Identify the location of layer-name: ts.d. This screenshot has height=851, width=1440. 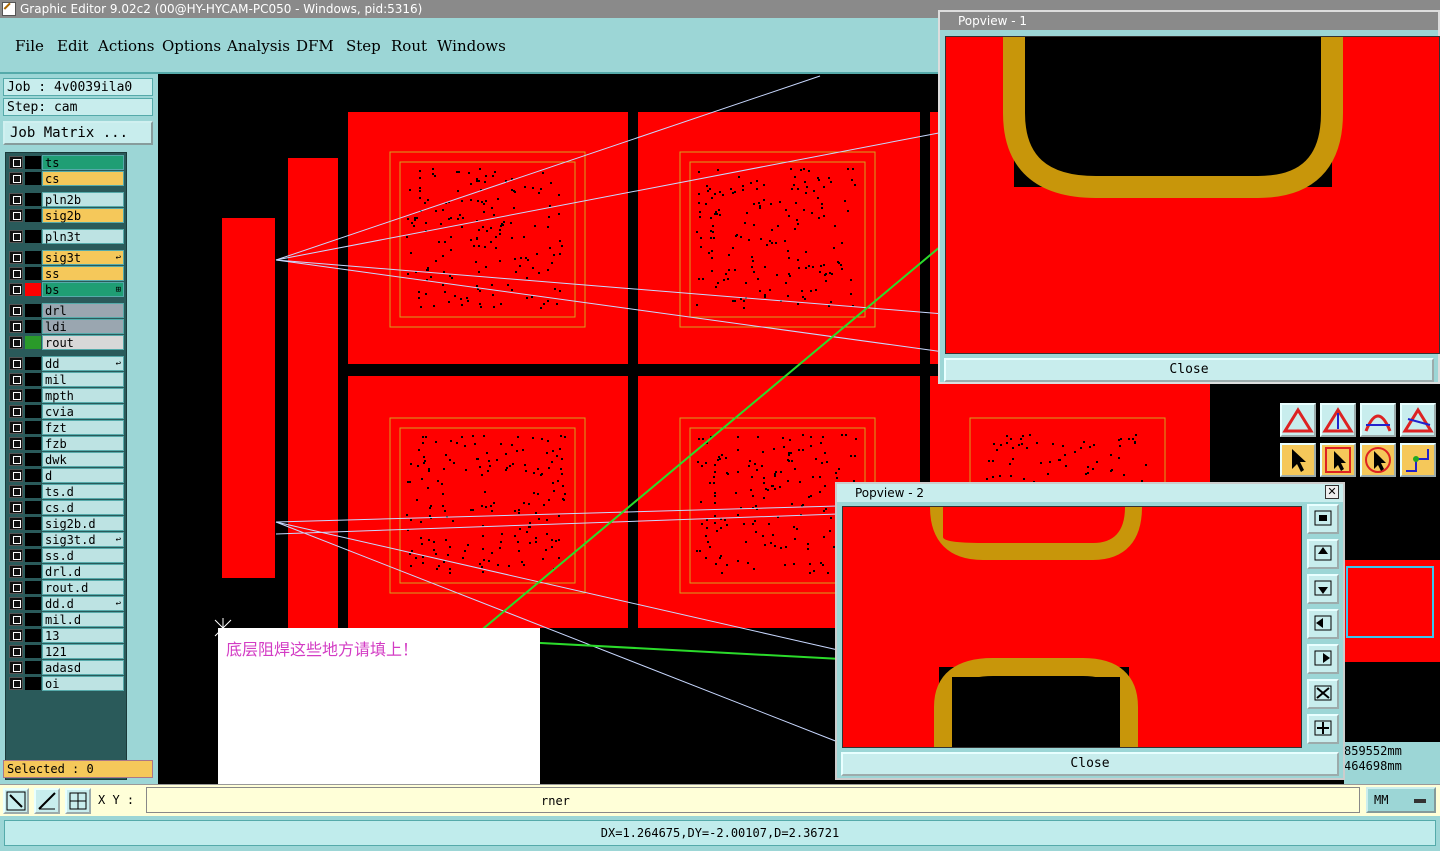
(83, 491).